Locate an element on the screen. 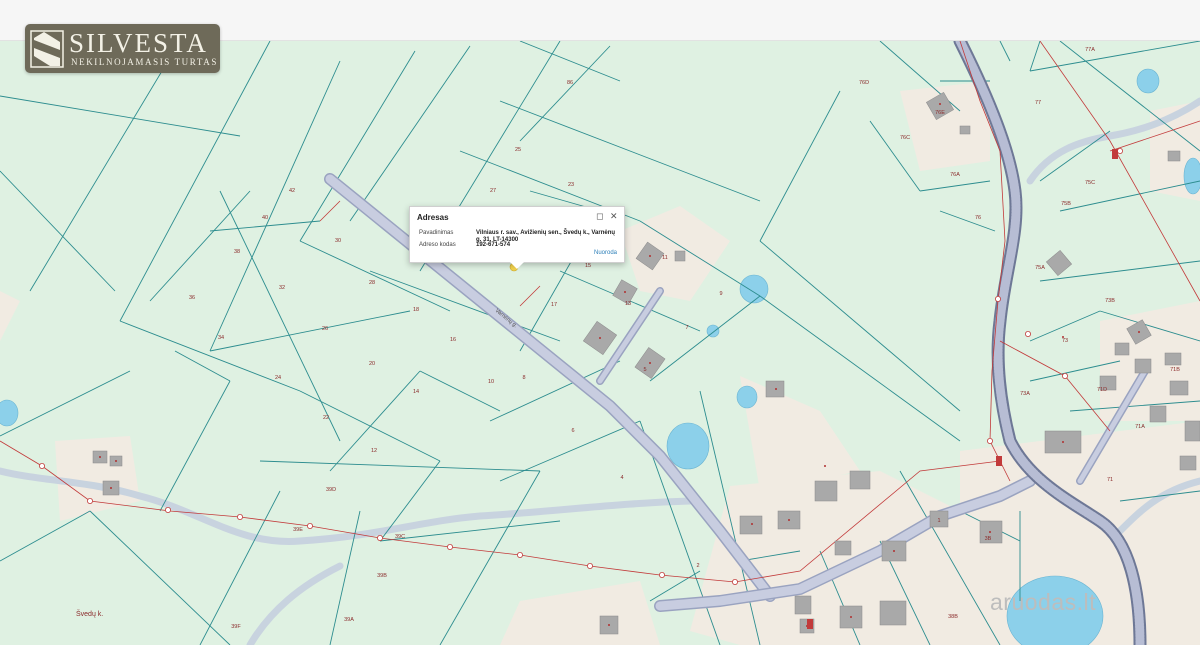 The image size is (1200, 645). parcel-label: 75B is located at coordinates (1066, 204).